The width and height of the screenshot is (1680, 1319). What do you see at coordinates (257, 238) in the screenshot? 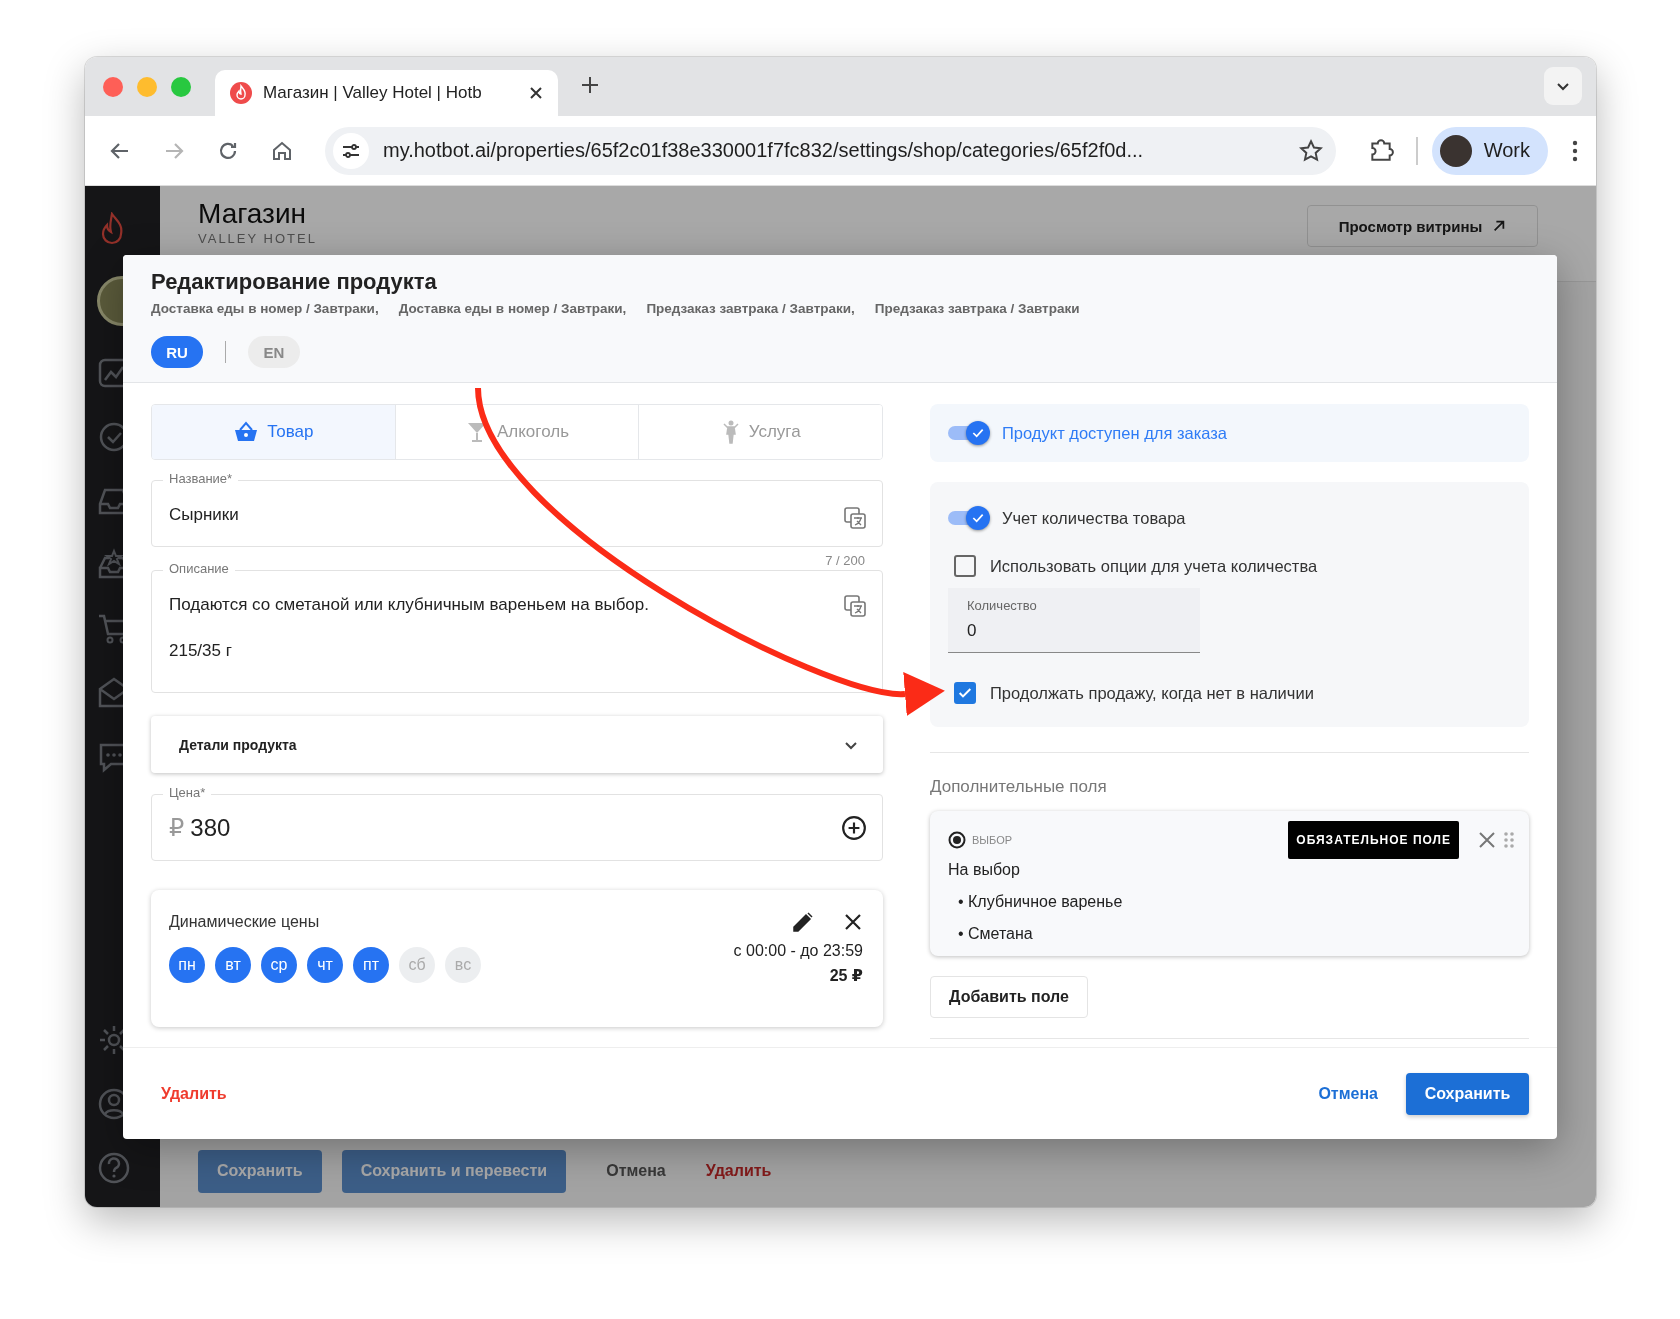
I see `hotel-name: VALLEY HOTEL` at bounding box center [257, 238].